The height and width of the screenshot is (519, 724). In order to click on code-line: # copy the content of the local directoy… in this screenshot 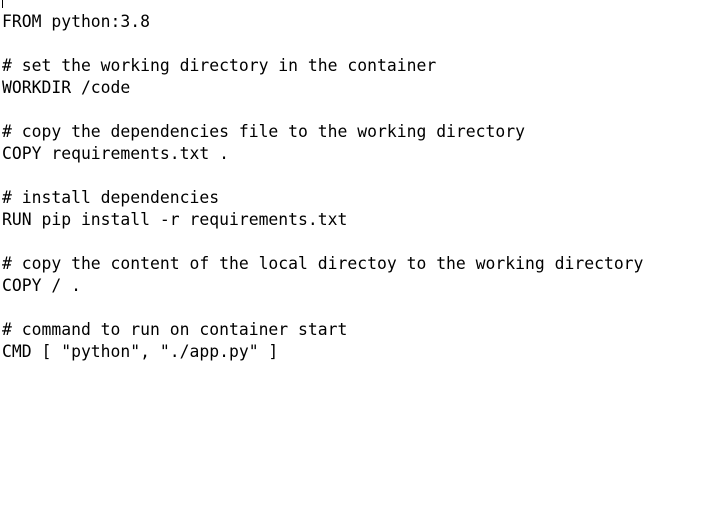, I will do `click(363, 264)`.